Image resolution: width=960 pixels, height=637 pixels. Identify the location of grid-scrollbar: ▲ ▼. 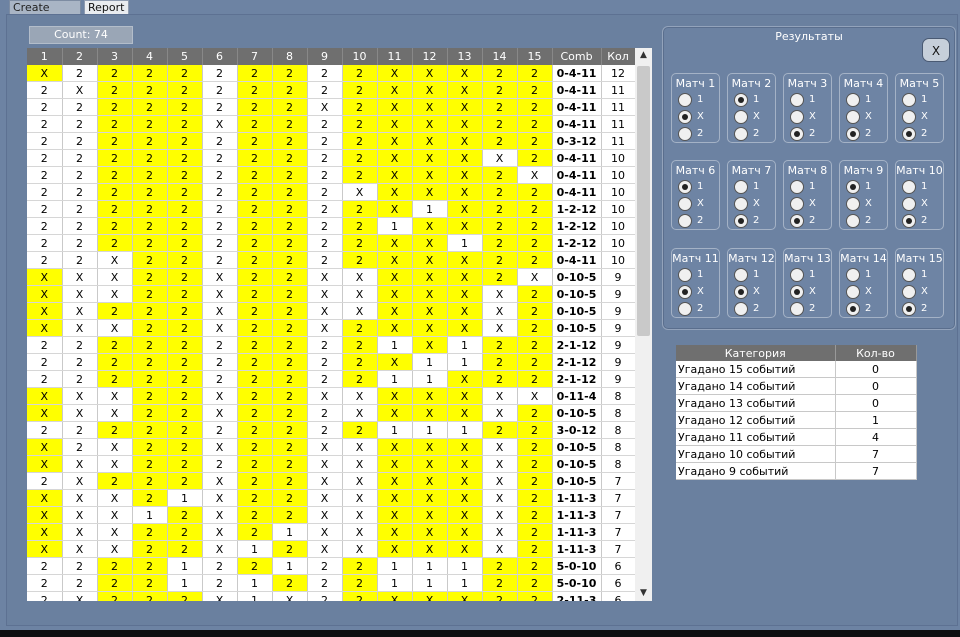
(643, 324).